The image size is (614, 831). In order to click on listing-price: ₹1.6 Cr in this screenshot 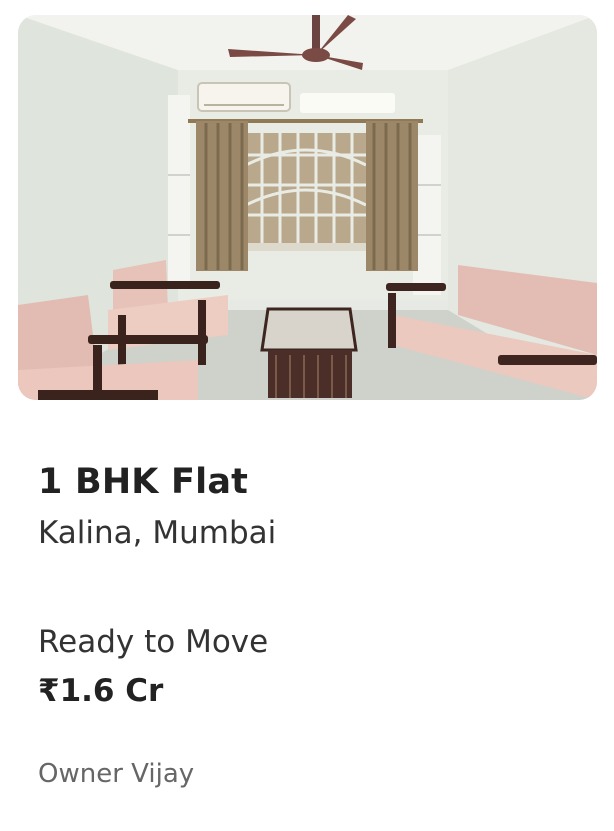, I will do `click(101, 691)`.